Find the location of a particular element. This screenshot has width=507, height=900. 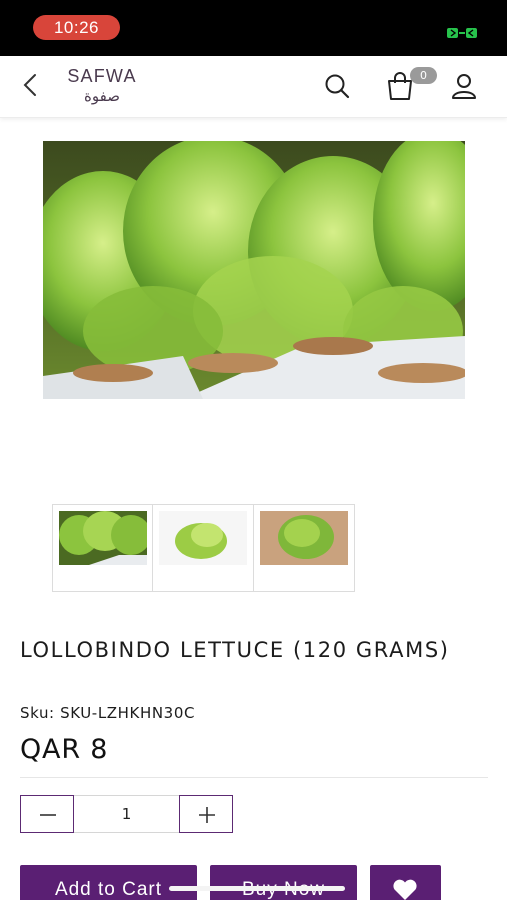

safwa-logo: SAFWA صفوة is located at coordinates (102, 88).